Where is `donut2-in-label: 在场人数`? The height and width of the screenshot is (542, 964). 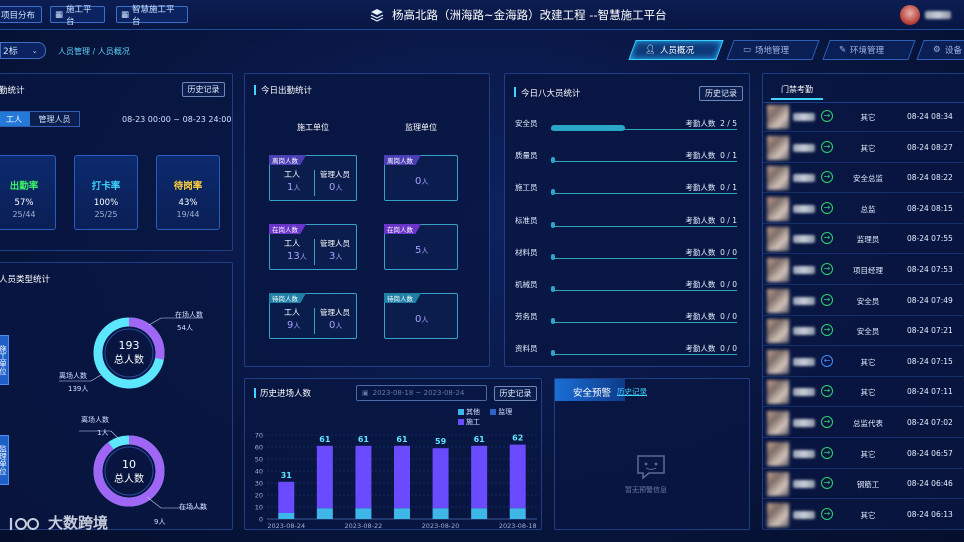 donut2-in-label: 在场人数 is located at coordinates (193, 507).